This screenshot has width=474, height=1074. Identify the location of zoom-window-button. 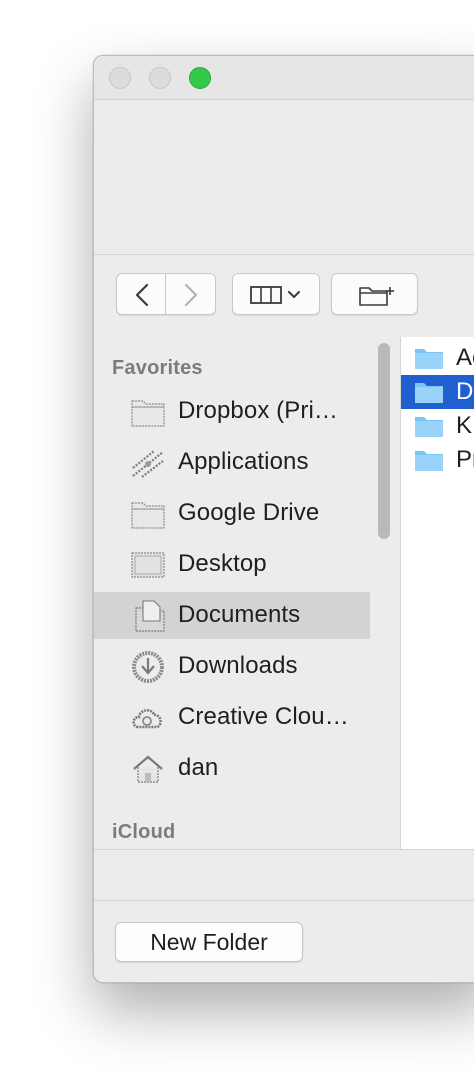
(200, 78).